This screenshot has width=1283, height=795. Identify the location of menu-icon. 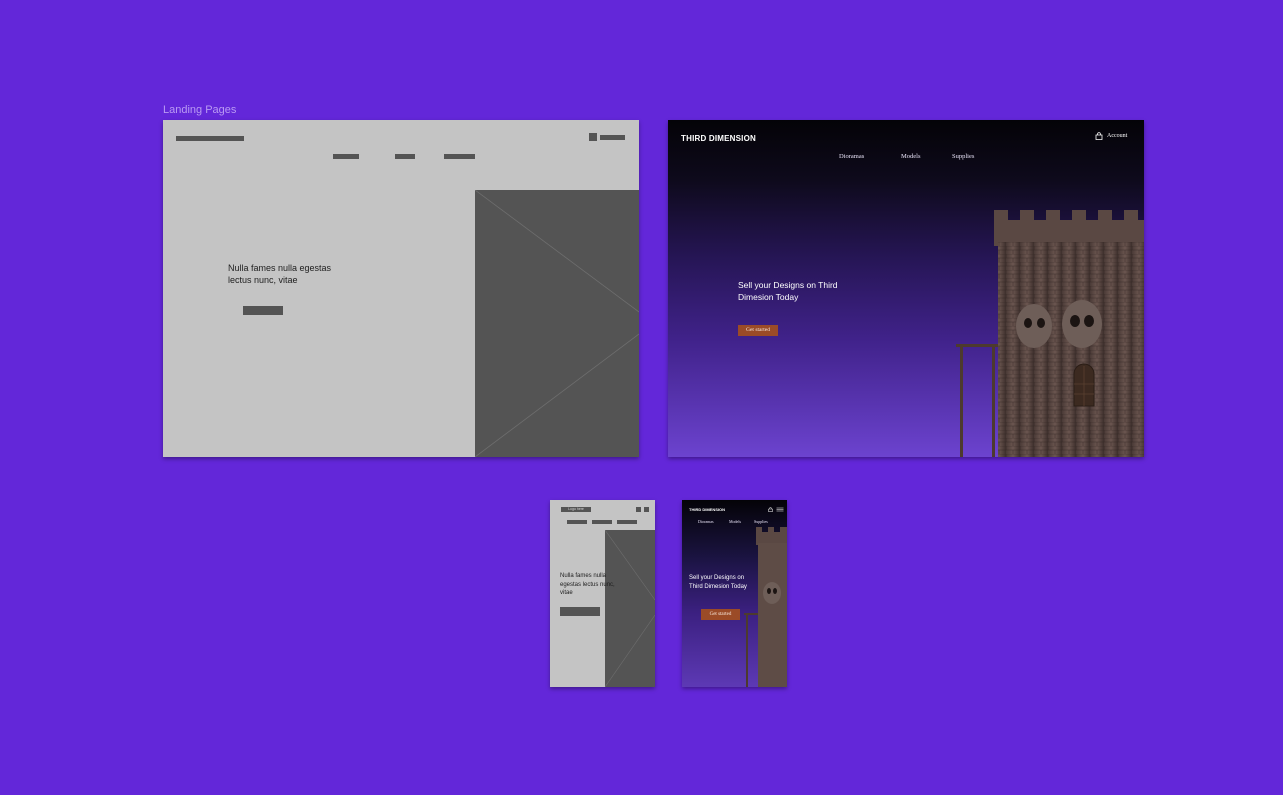
(780, 509).